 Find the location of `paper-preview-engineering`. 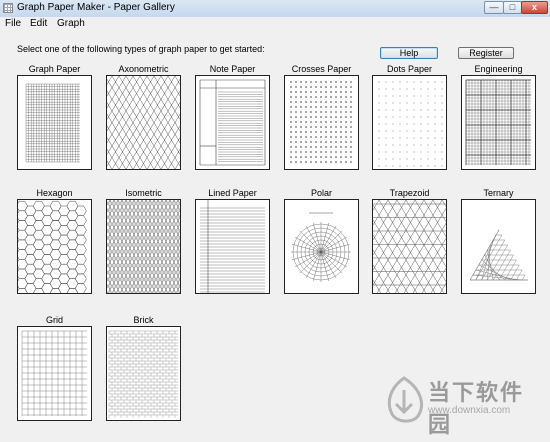

paper-preview-engineering is located at coordinates (498, 122).